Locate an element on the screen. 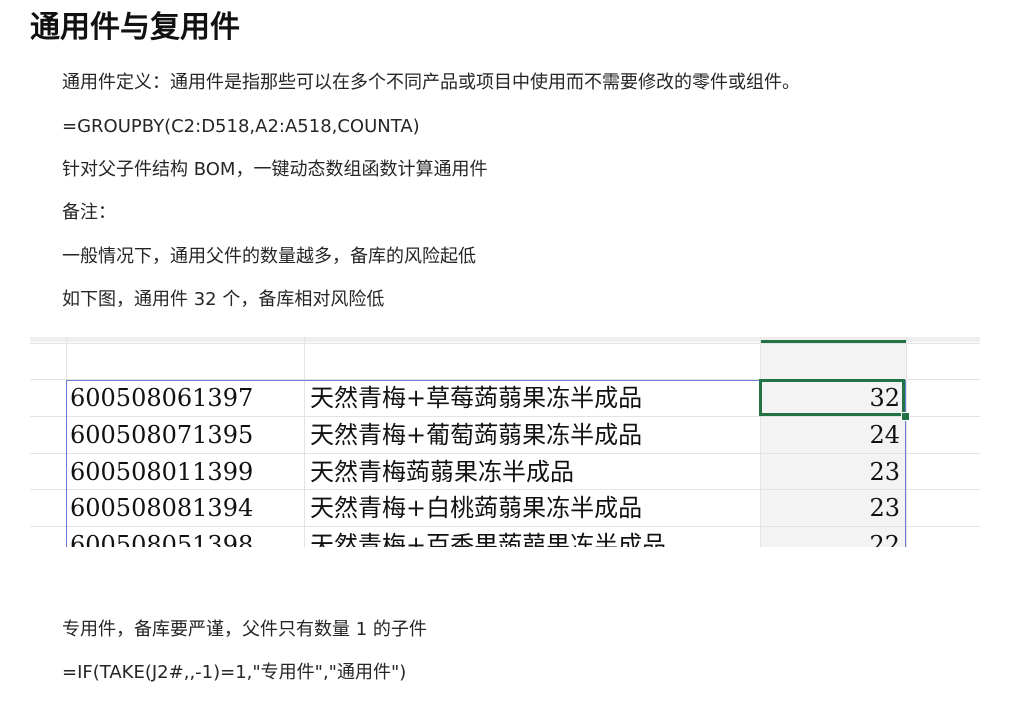  table-row: 600508081394 天然青梅+白桃蒟蒻果冻半成品 23 is located at coordinates (505, 508).